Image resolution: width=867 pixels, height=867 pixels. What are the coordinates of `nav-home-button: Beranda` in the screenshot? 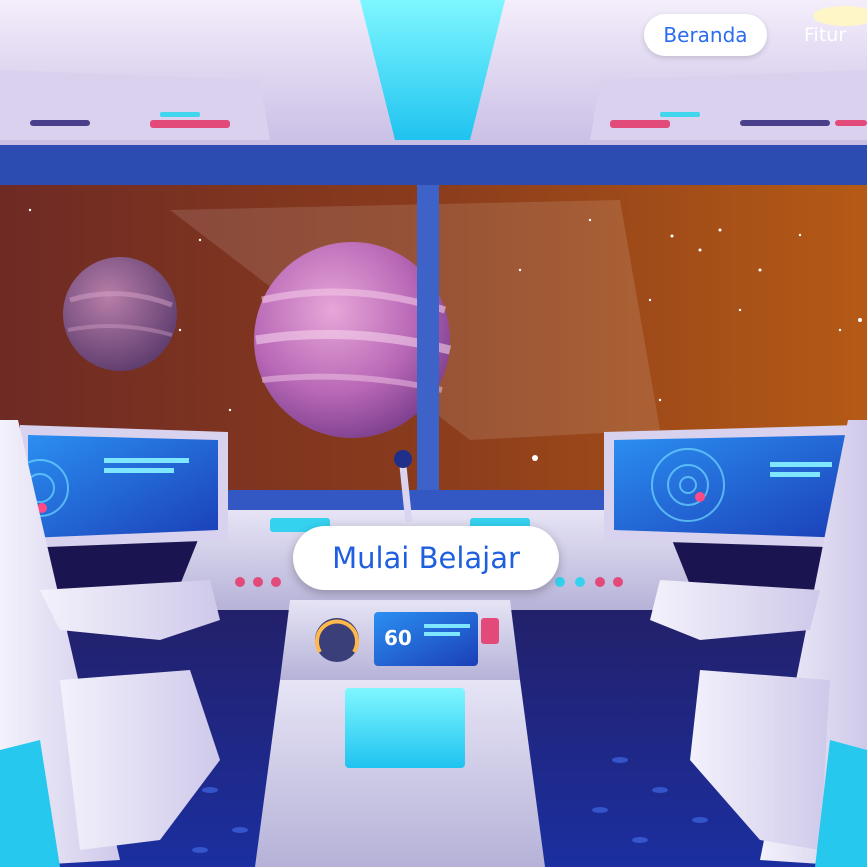 It's located at (705, 35).